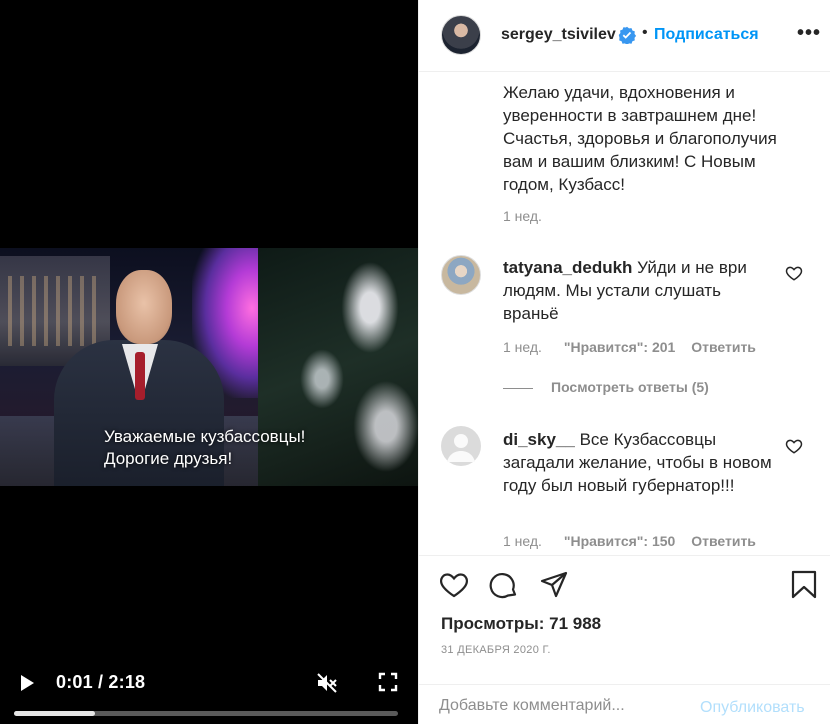 Image resolution: width=830 pixels, height=724 pixels. What do you see at coordinates (144, 307) in the screenshot?
I see `speaker-head` at bounding box center [144, 307].